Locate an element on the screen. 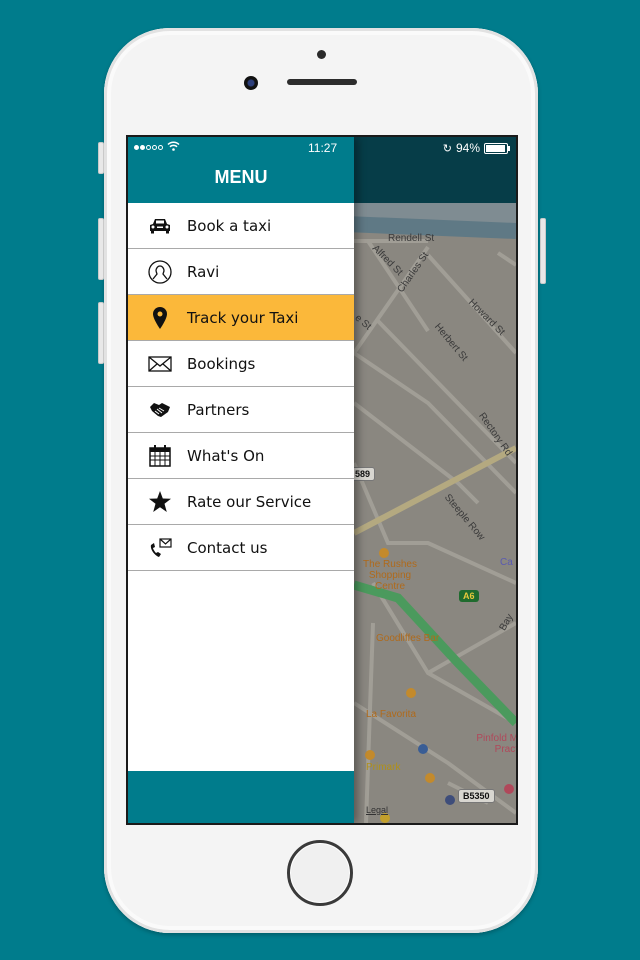 The width and height of the screenshot is (640, 960). menu-item-contact-us: Contact us is located at coordinates (241, 548).